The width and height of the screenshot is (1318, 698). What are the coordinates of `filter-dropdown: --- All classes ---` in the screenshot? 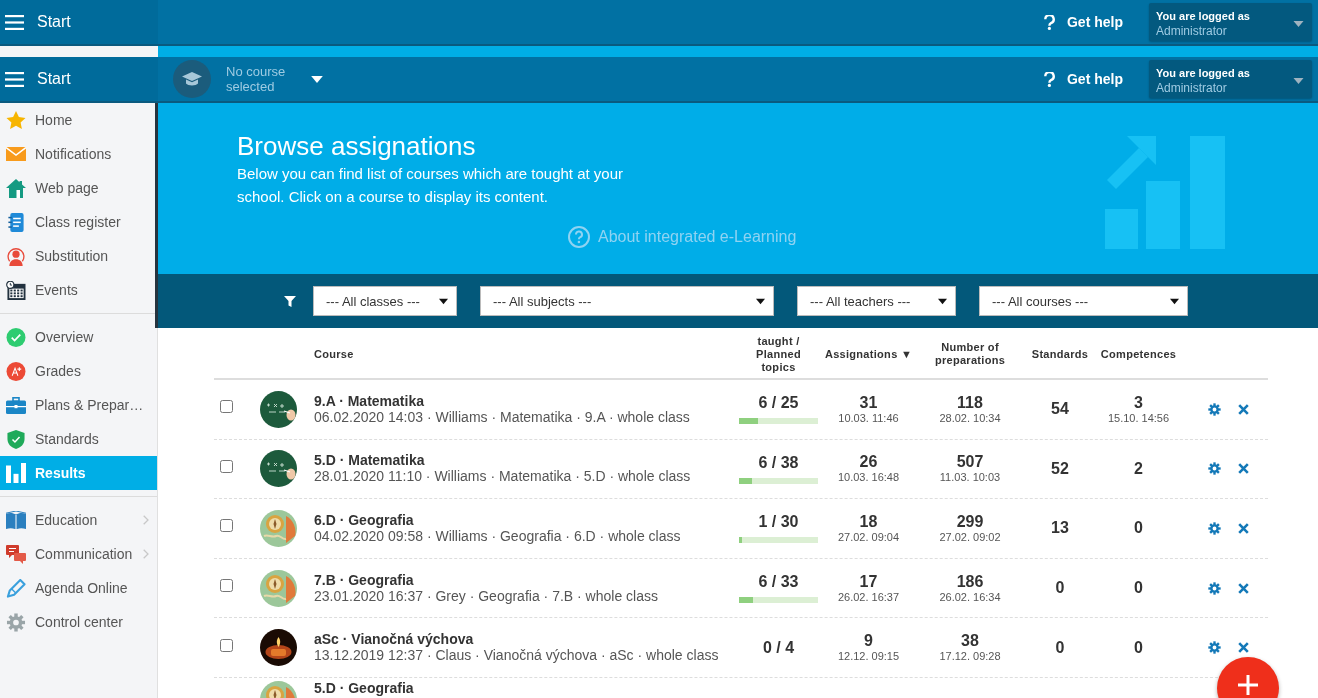 It's located at (385, 301).